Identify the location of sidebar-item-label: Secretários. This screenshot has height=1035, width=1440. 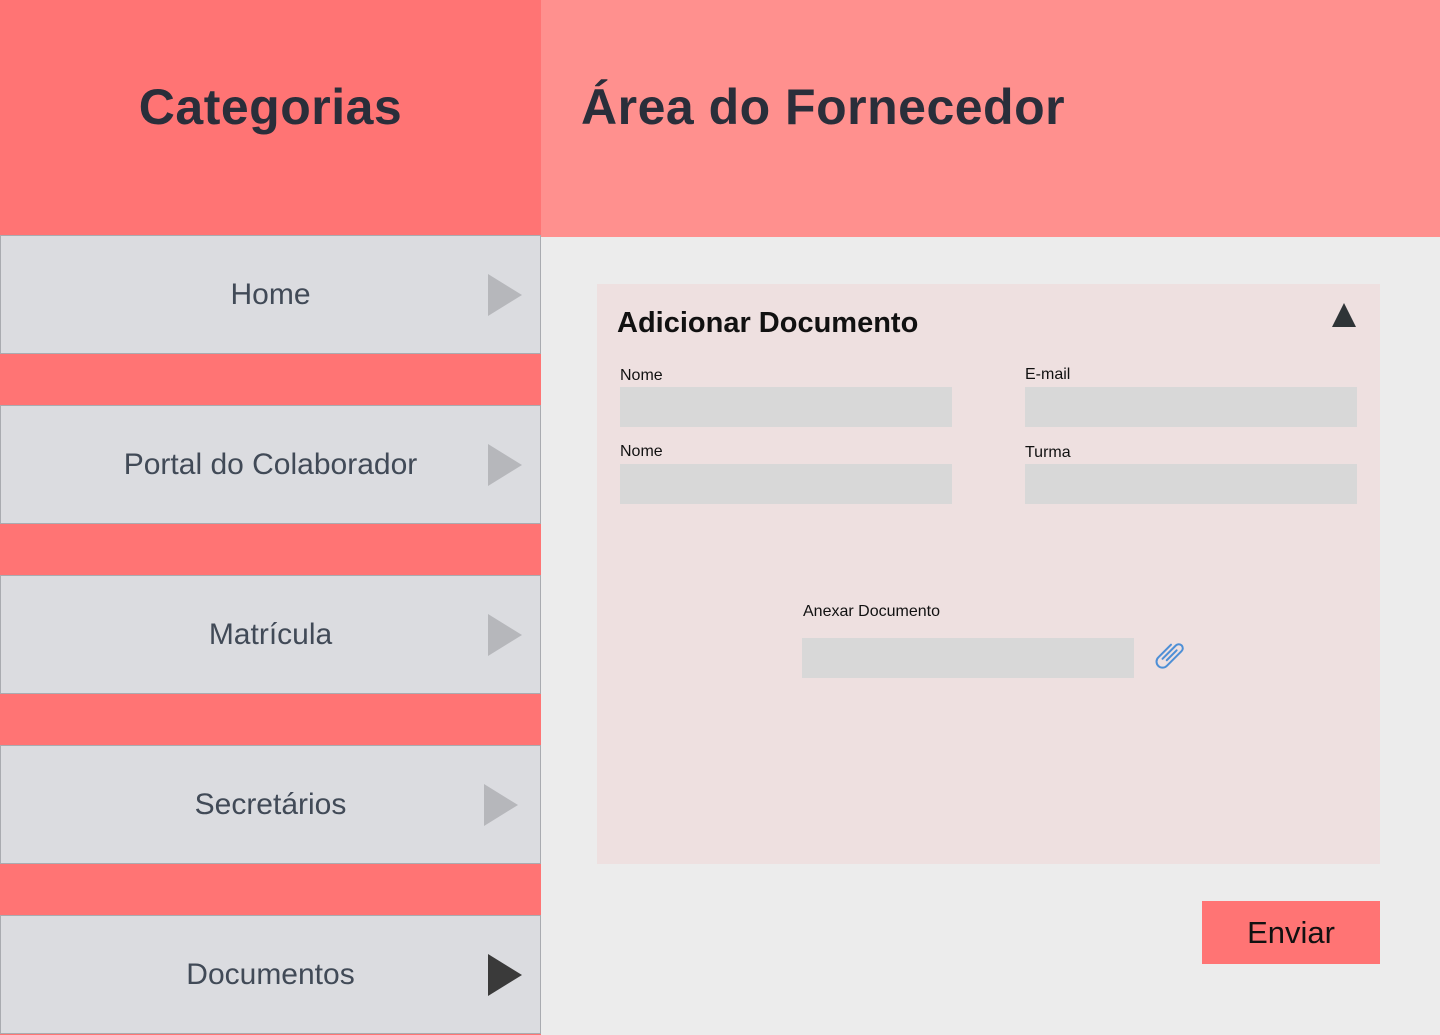
(270, 804).